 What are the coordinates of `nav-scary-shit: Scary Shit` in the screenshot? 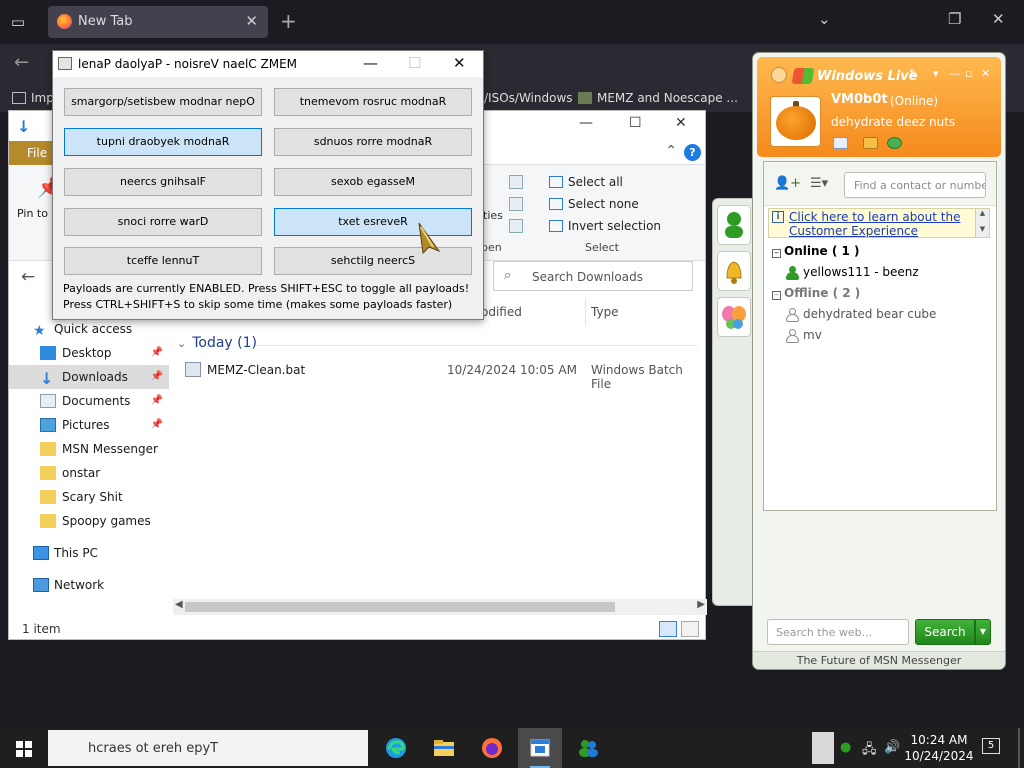 It's located at (89, 497).